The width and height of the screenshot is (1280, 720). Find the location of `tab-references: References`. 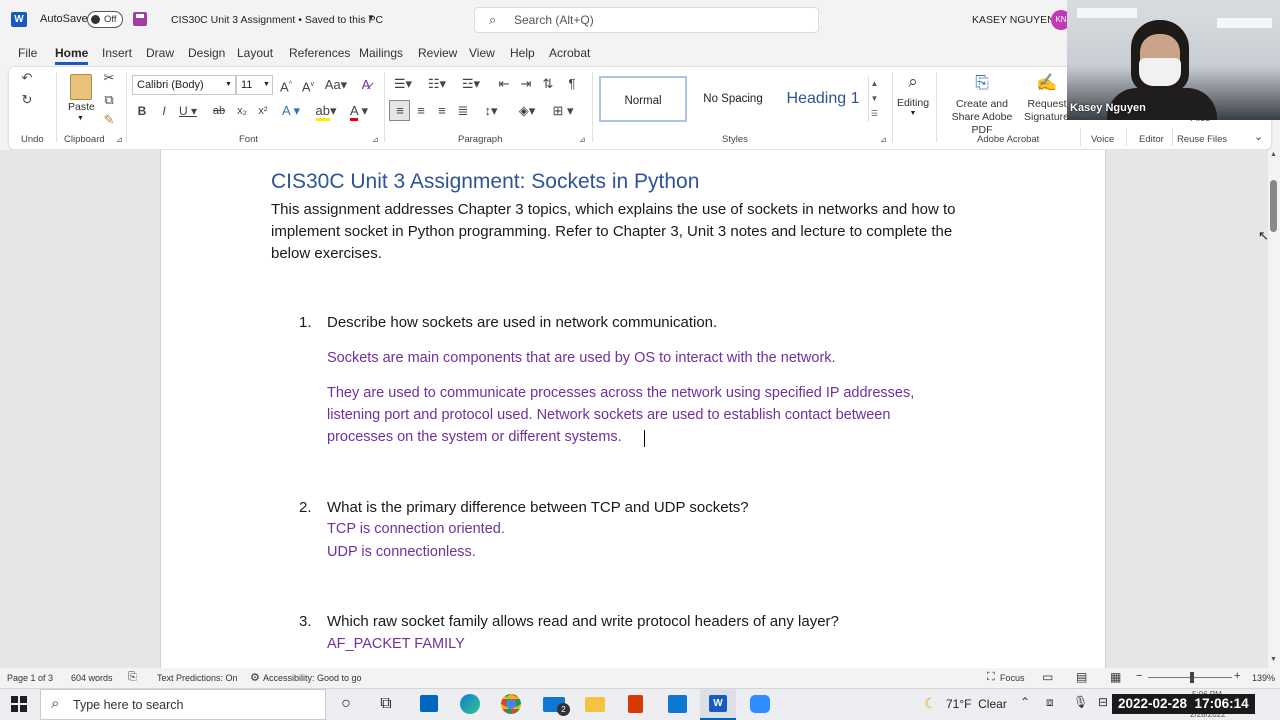

tab-references: References is located at coordinates (319, 53).